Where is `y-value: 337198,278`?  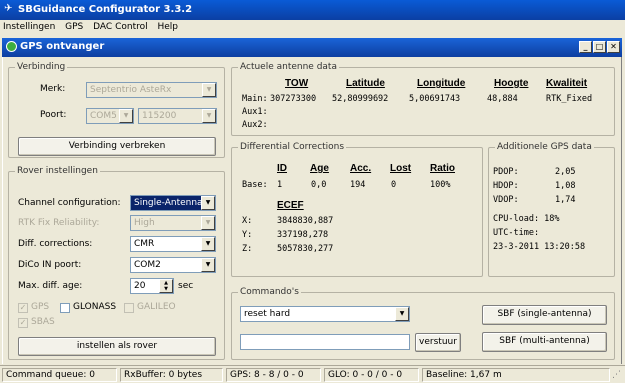
y-value: 337198,278 is located at coordinates (303, 235).